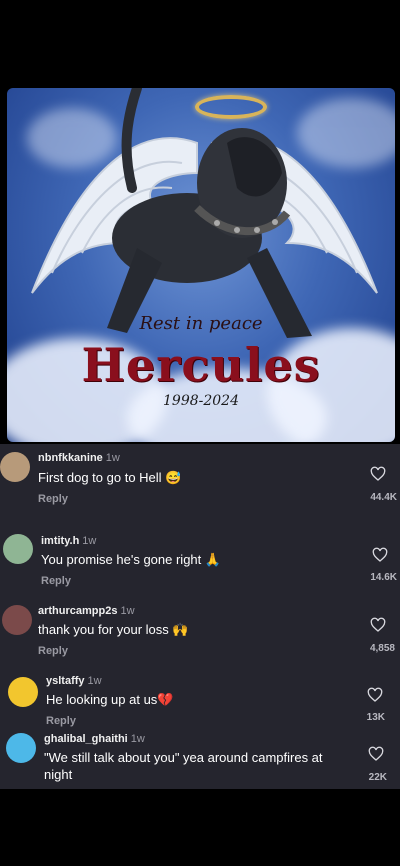 The height and width of the screenshot is (866, 400). I want to click on like-count: 44.4K, so click(383, 497).